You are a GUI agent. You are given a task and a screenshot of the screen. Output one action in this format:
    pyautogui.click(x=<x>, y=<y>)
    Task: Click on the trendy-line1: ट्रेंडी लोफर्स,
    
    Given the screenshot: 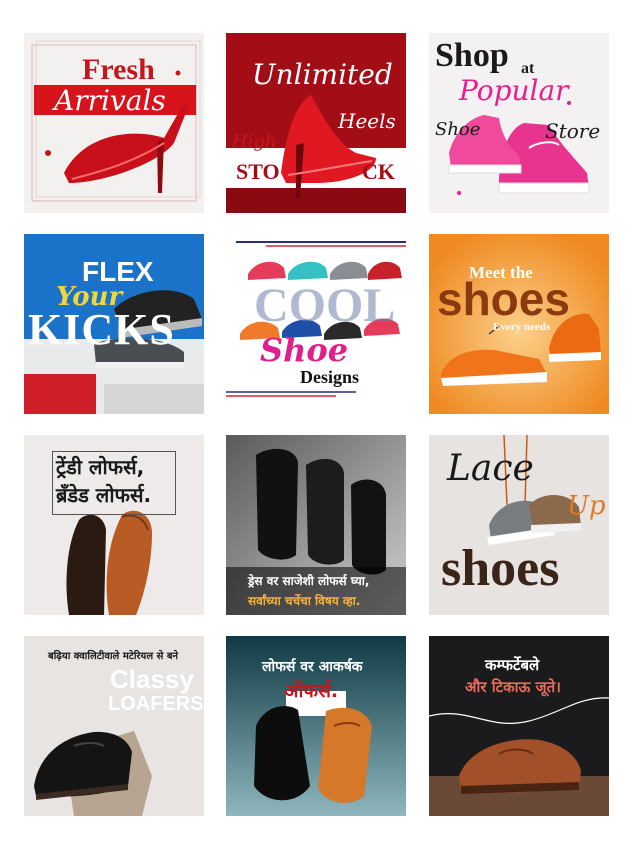 What is the action you would take?
    pyautogui.click(x=100, y=467)
    